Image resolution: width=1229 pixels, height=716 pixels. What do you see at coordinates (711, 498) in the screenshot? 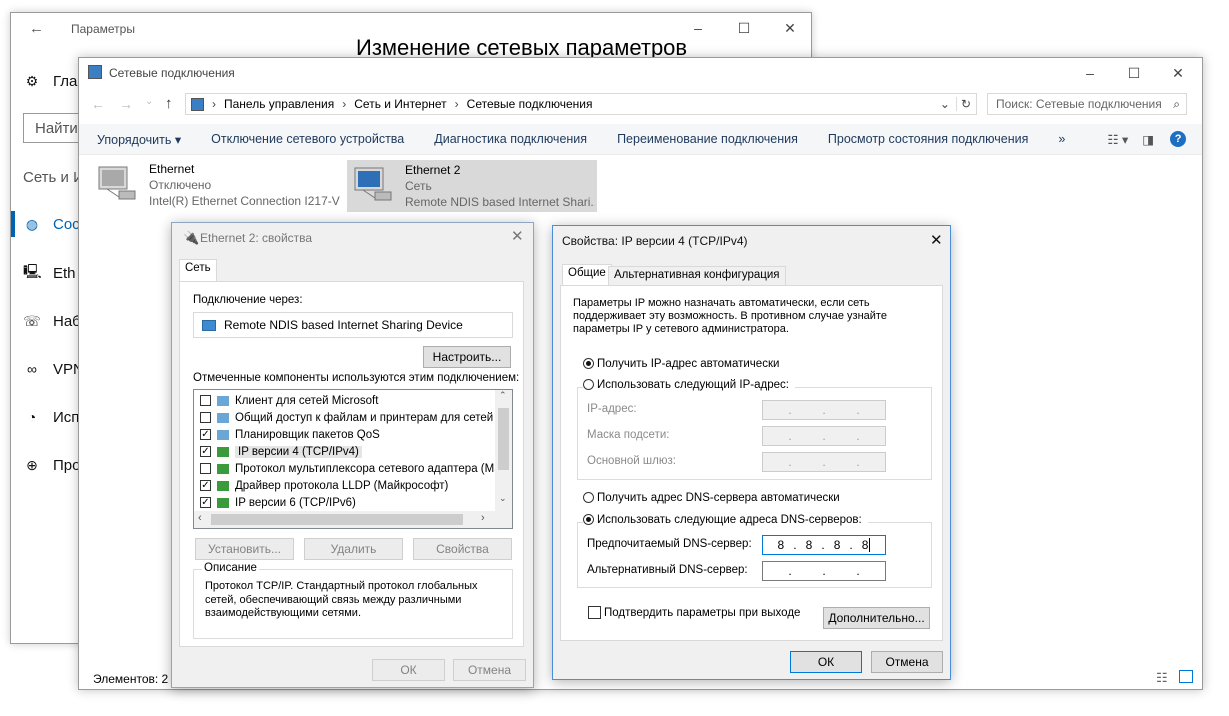
I see `auto-dns-radio: Получить адрес DNS-сервера автоматически` at bounding box center [711, 498].